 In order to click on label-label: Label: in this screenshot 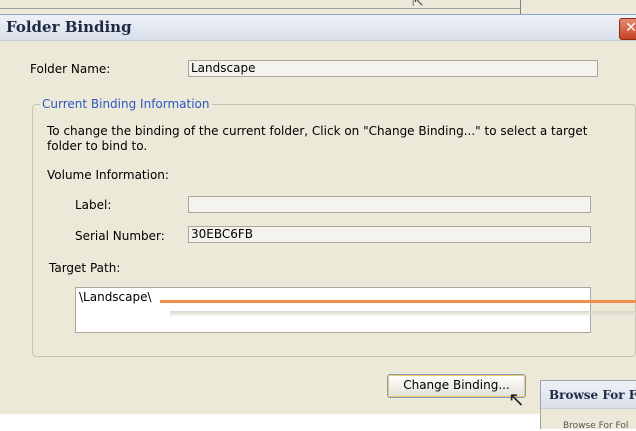, I will do `click(93, 205)`.